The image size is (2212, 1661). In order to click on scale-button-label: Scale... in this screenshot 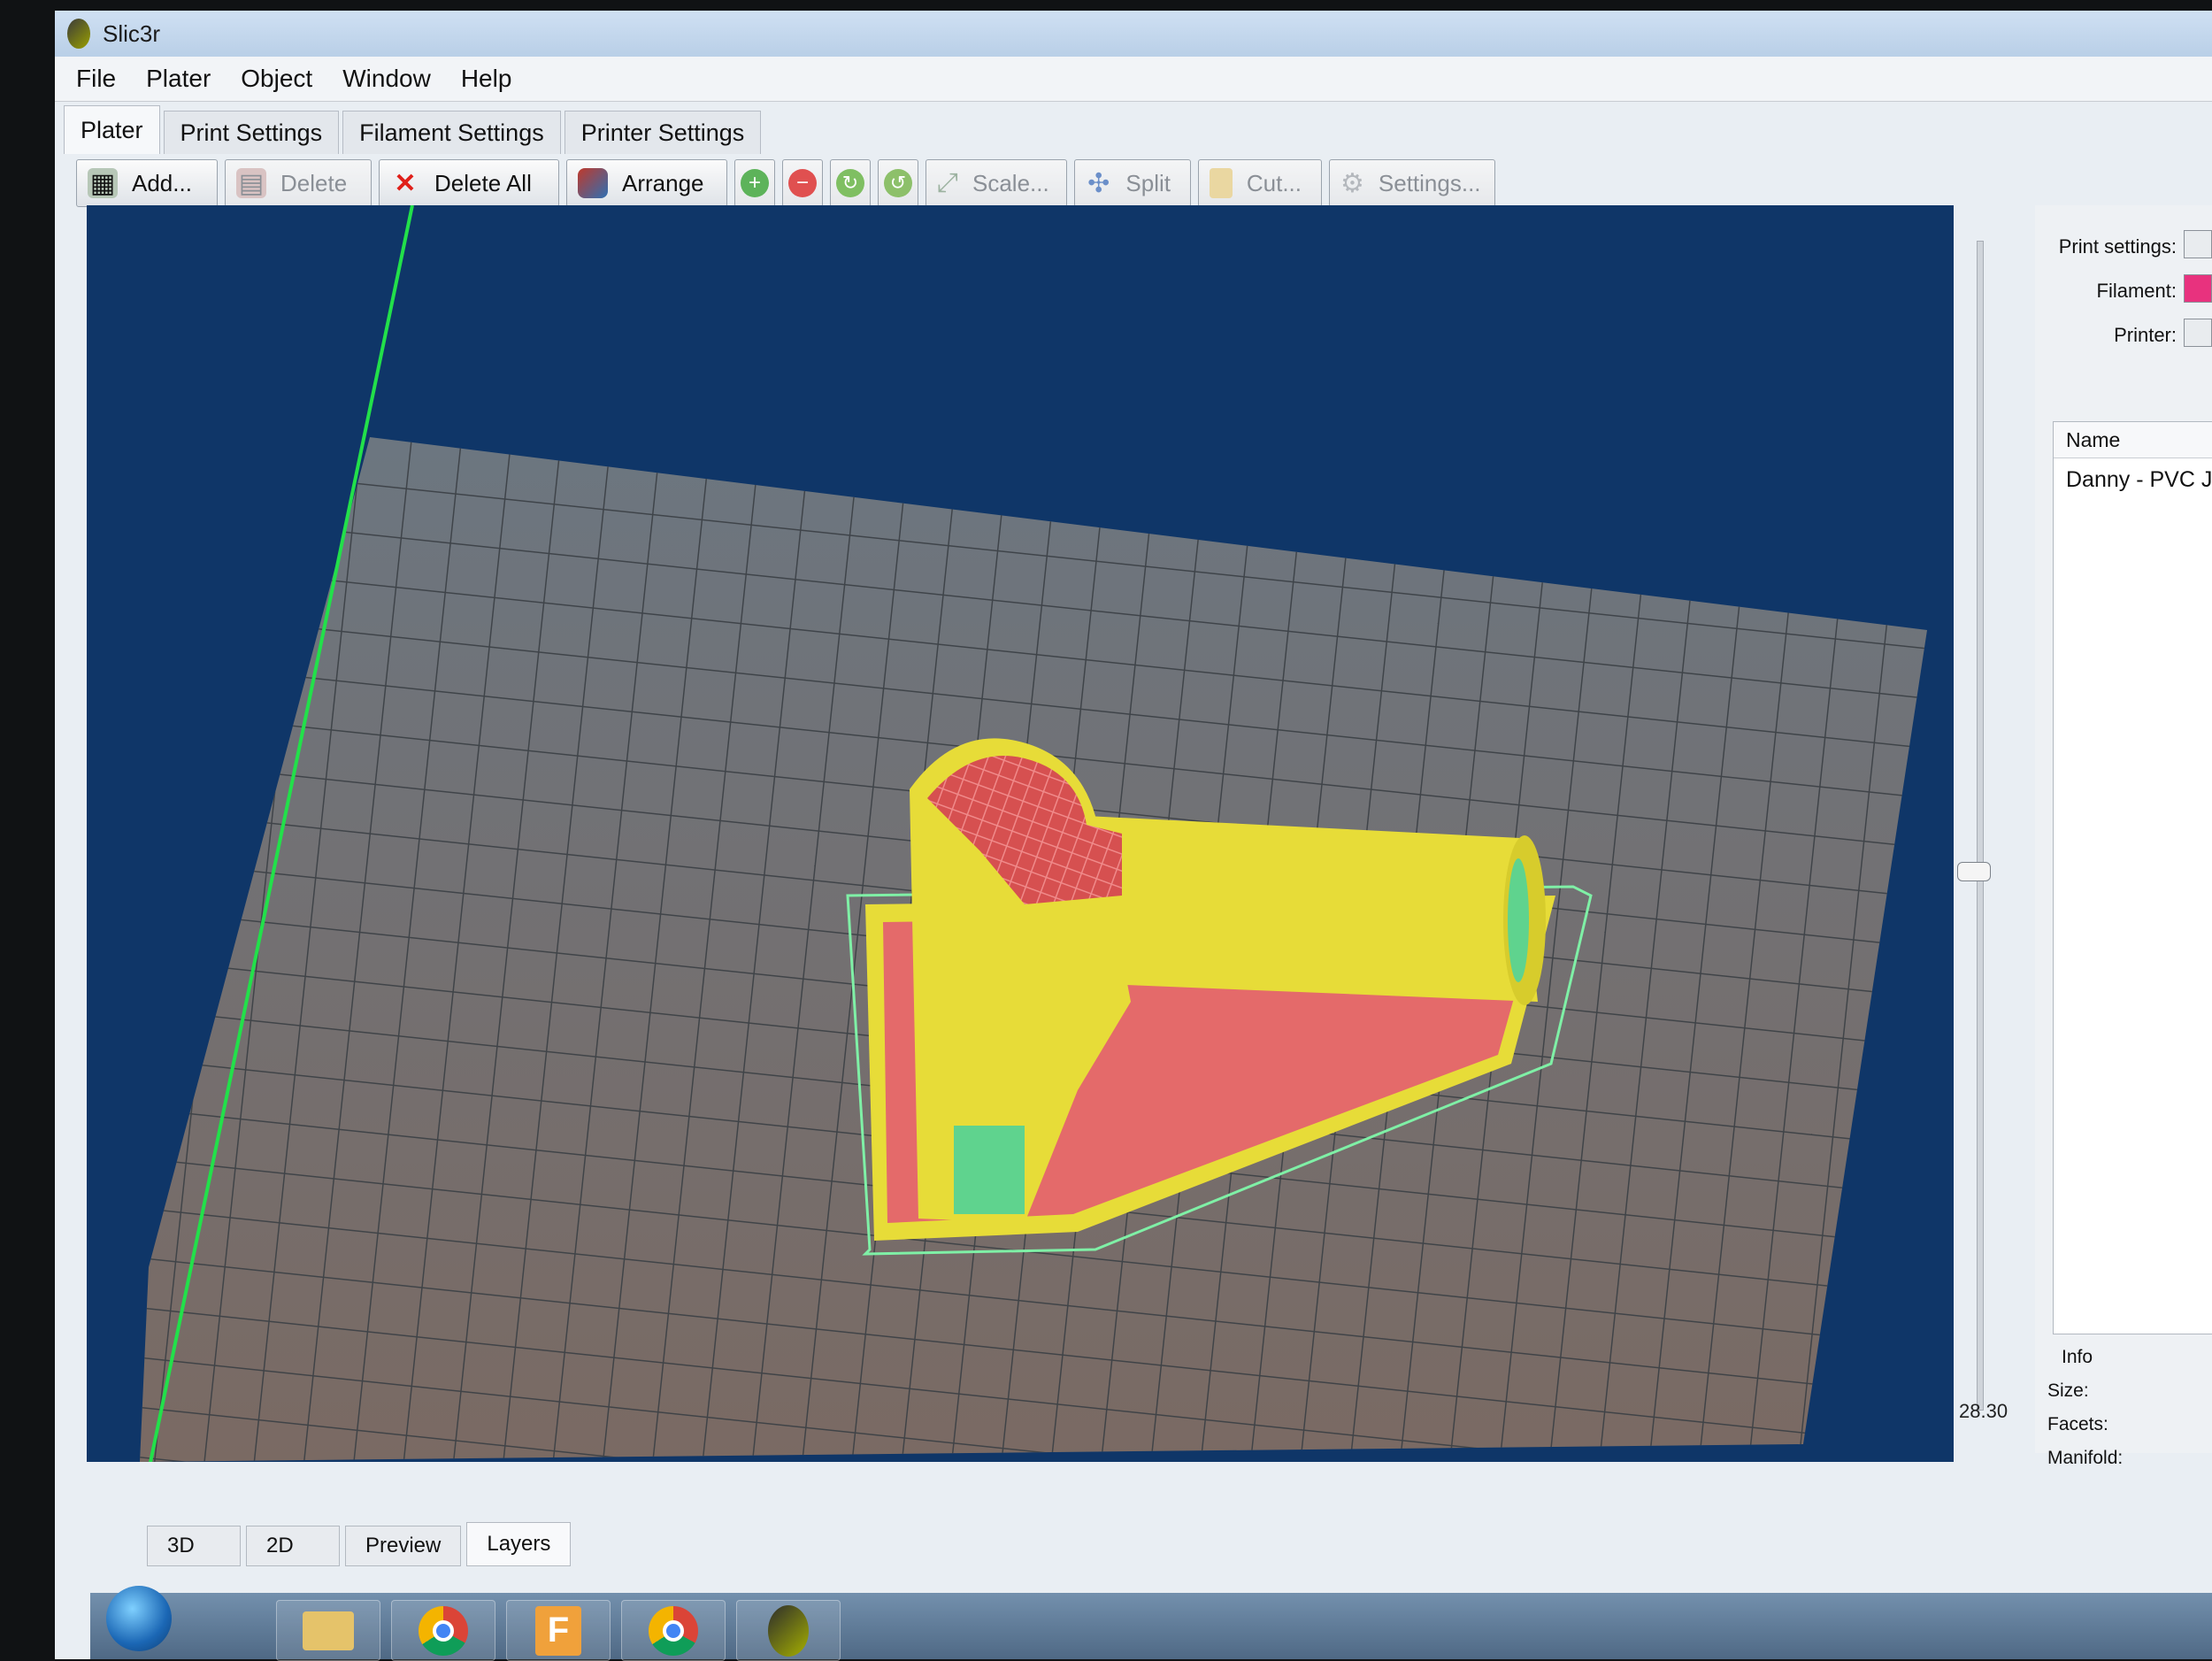, I will do `click(1011, 182)`.